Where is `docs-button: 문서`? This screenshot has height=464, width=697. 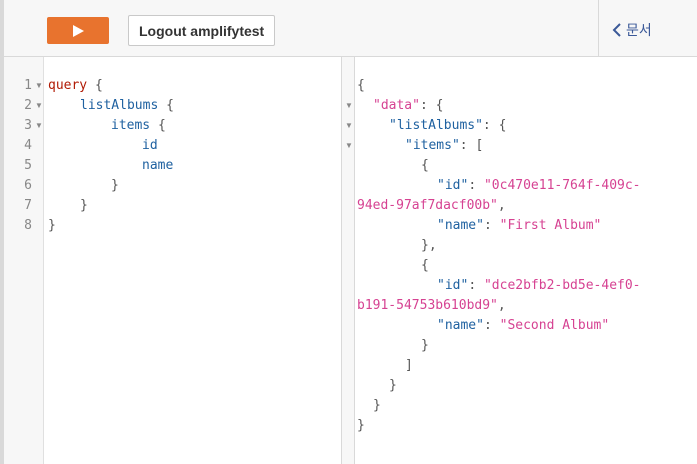 docs-button: 문서 is located at coordinates (632, 30).